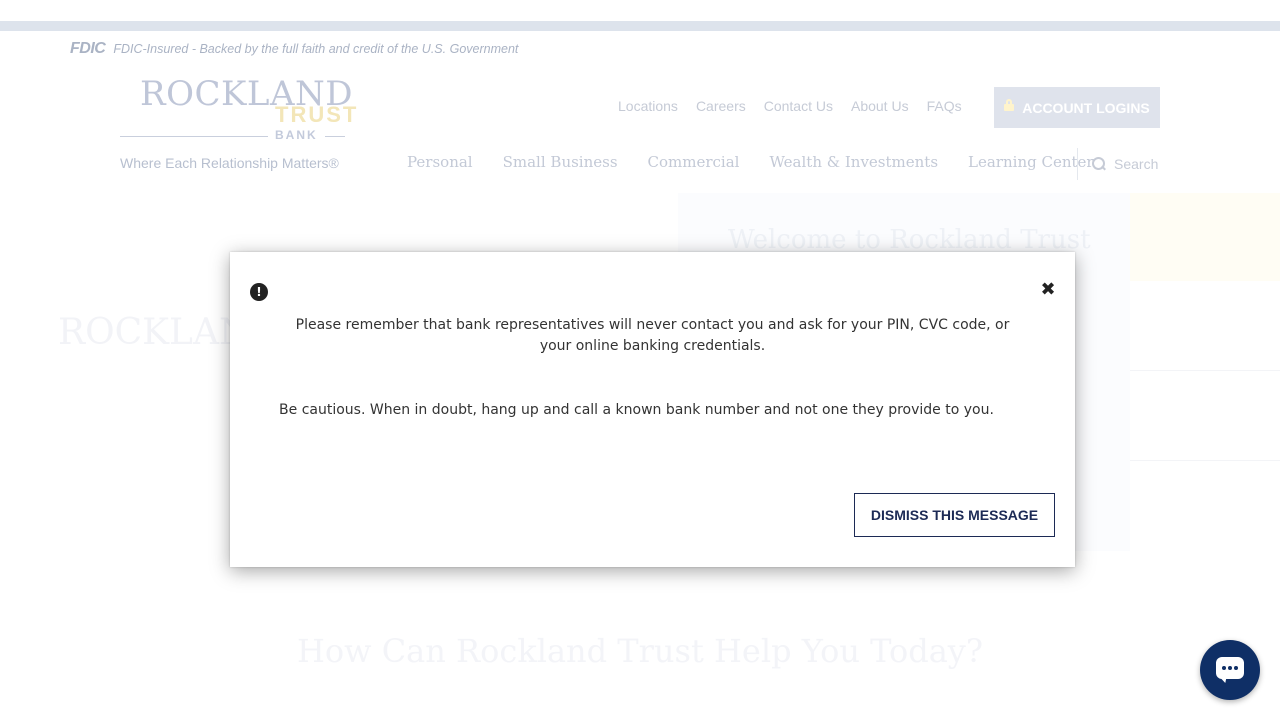 This screenshot has height=720, width=1280. What do you see at coordinates (88, 48) in the screenshot?
I see `fdic-logo: FDIC` at bounding box center [88, 48].